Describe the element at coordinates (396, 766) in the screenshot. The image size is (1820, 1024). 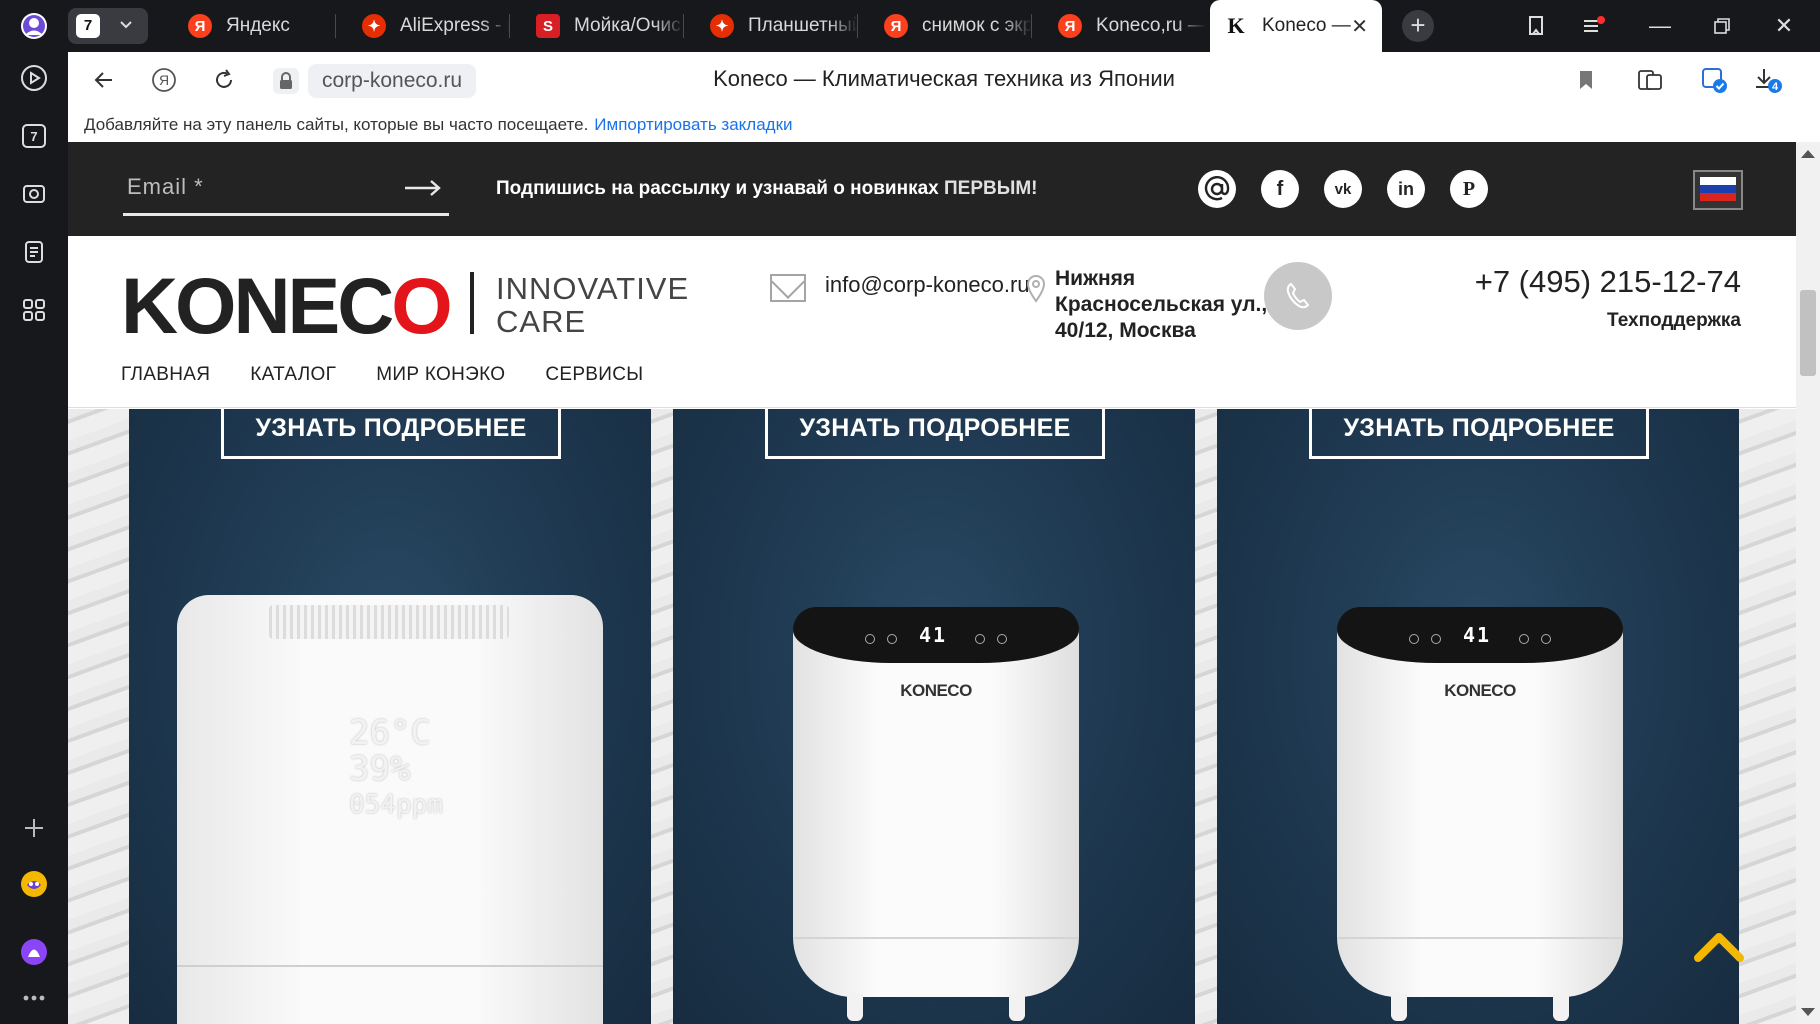
I see `device-display: 26°C 39% 054ppm` at that location.